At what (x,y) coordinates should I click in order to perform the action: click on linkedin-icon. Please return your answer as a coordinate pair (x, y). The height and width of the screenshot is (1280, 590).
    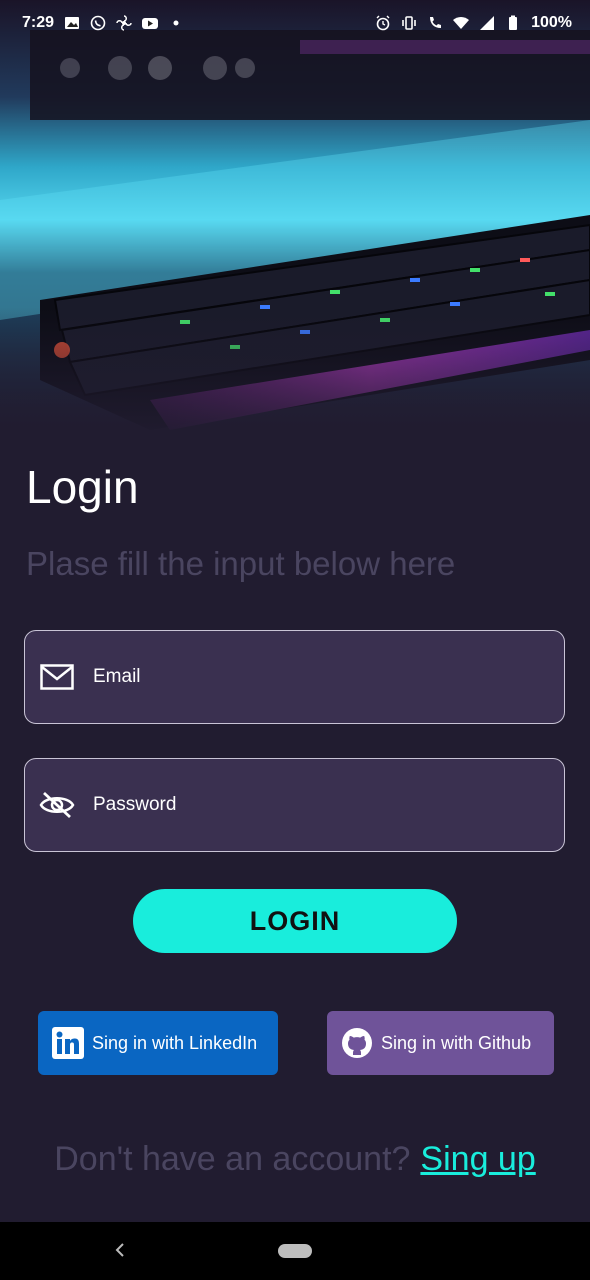
    Looking at the image, I should click on (68, 1043).